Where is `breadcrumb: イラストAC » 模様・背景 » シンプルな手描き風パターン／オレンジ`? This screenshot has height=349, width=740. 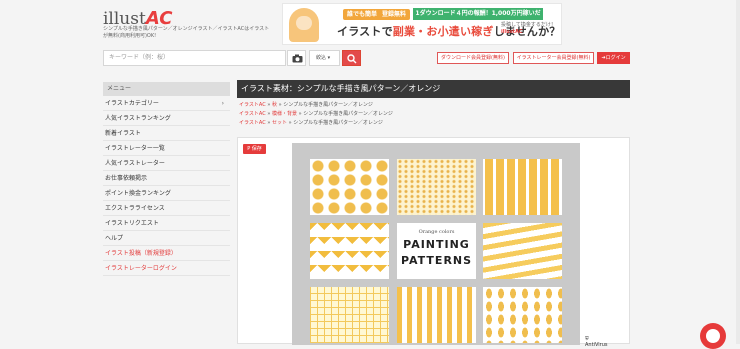
breadcrumb: イラストAC » 模様・背景 » シンプルな手描き風パターン／オレンジ is located at coordinates (316, 114).